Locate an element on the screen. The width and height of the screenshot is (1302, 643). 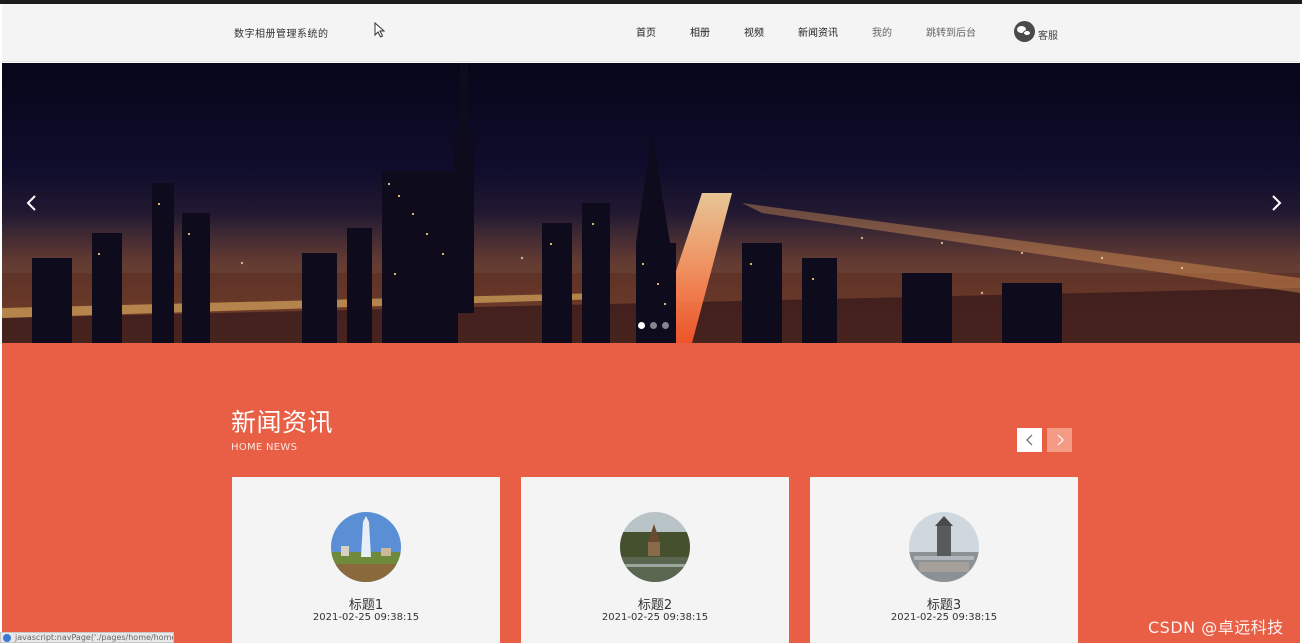
nav-mine: 我的 is located at coordinates (882, 31).